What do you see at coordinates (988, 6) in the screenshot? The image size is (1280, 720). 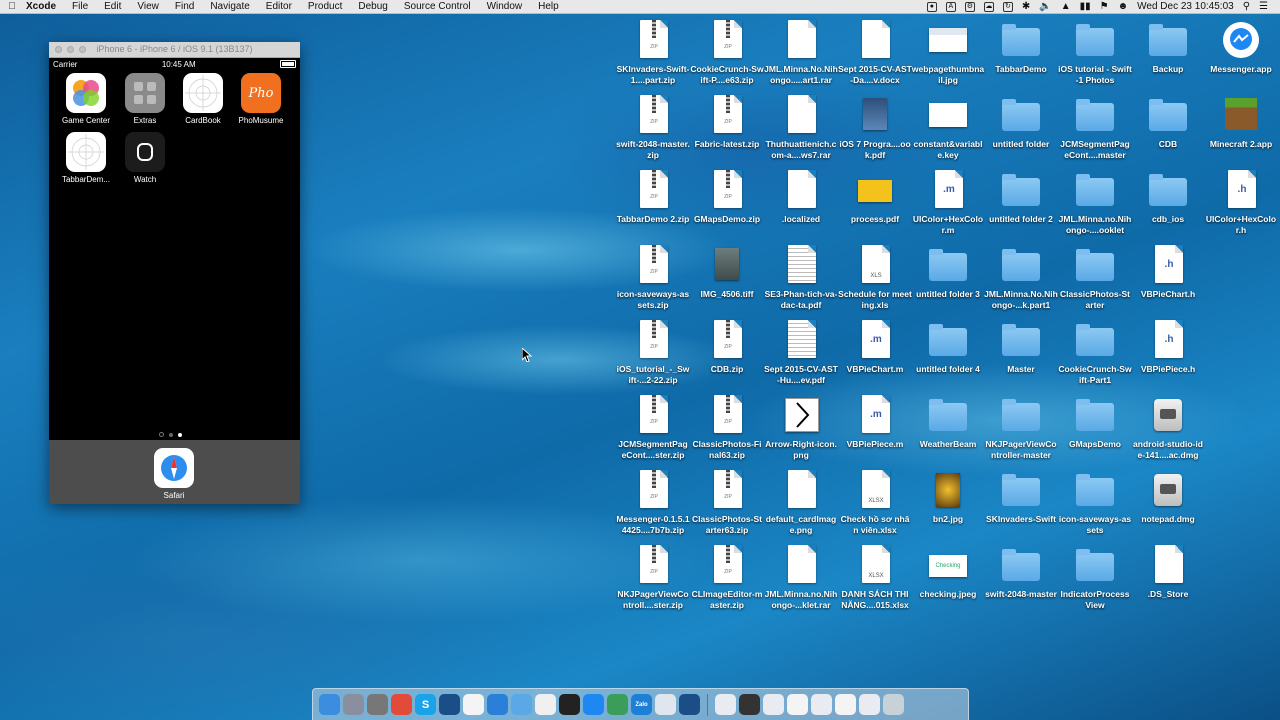 I see `cloud-icon: ☁` at bounding box center [988, 6].